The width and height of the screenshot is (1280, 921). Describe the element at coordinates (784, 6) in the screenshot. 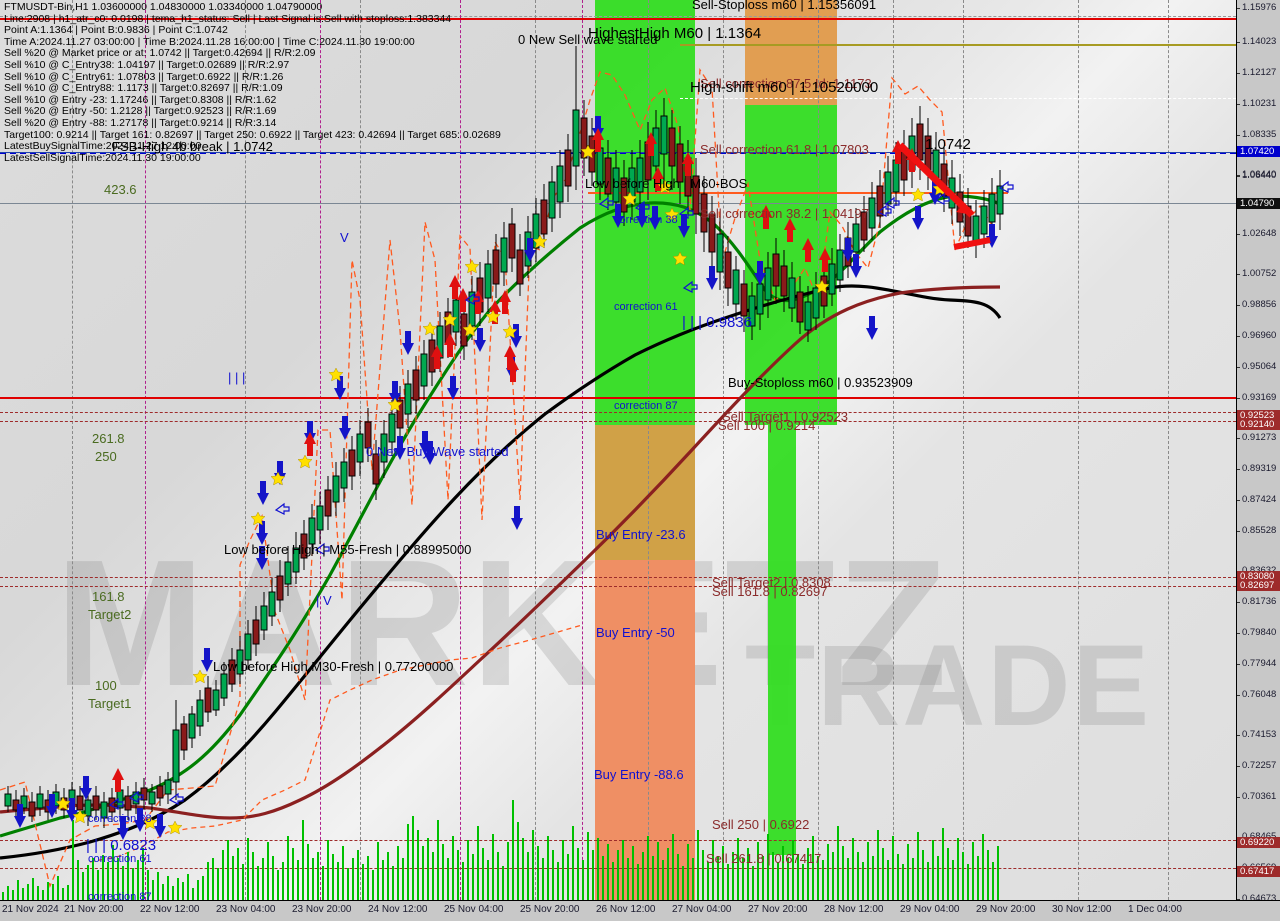

I see `sell-stoploss-label: Sell-Stoploss m60 | 1.15356091` at that location.